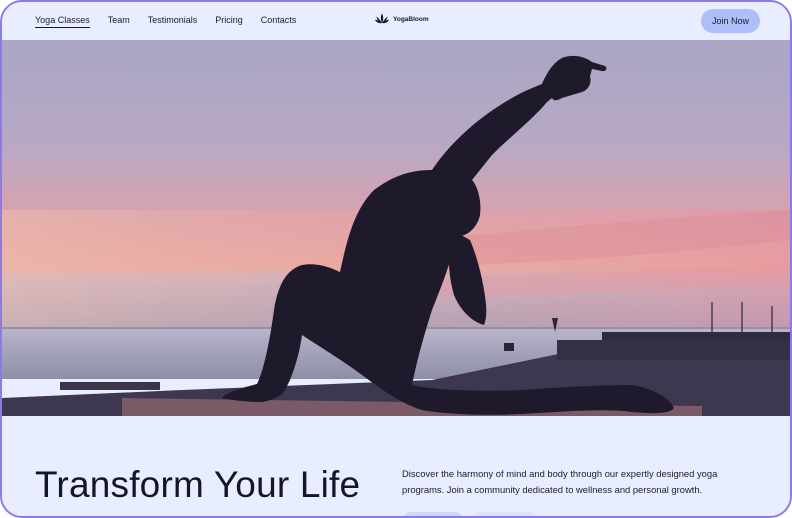 This screenshot has height=518, width=792. What do you see at coordinates (730, 21) in the screenshot?
I see `join-now-button: Join Now` at bounding box center [730, 21].